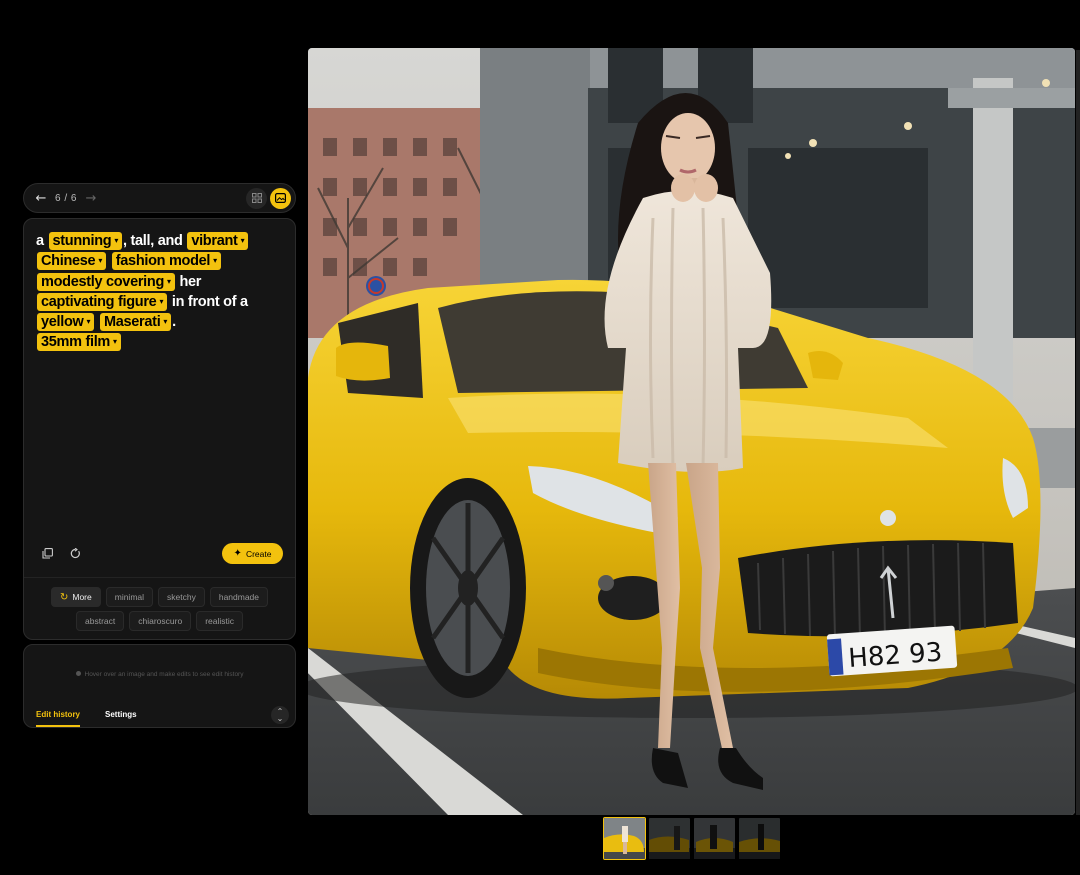  I want to click on style-suggestions-row: ↻ More minimal sketchy handmade, so click(159, 597).